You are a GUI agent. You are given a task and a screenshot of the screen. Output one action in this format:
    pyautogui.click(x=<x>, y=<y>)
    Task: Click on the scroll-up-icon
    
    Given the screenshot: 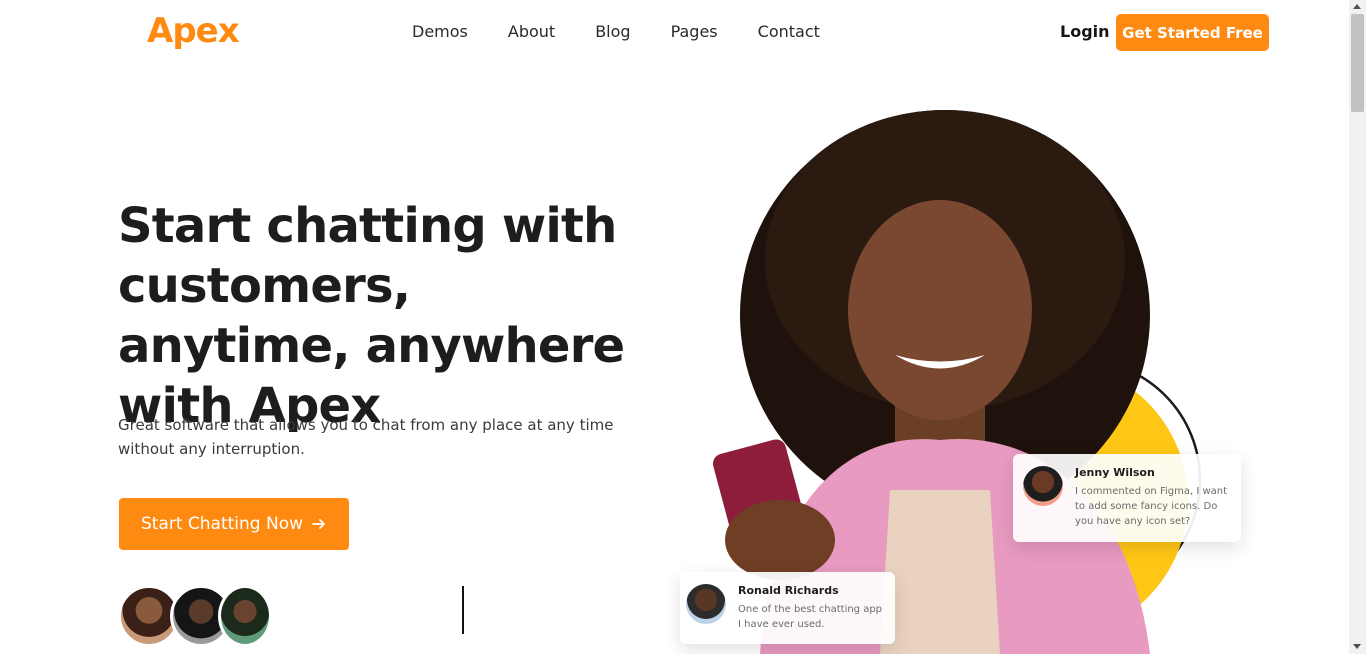 What is the action you would take?
    pyautogui.click(x=1357, y=6)
    